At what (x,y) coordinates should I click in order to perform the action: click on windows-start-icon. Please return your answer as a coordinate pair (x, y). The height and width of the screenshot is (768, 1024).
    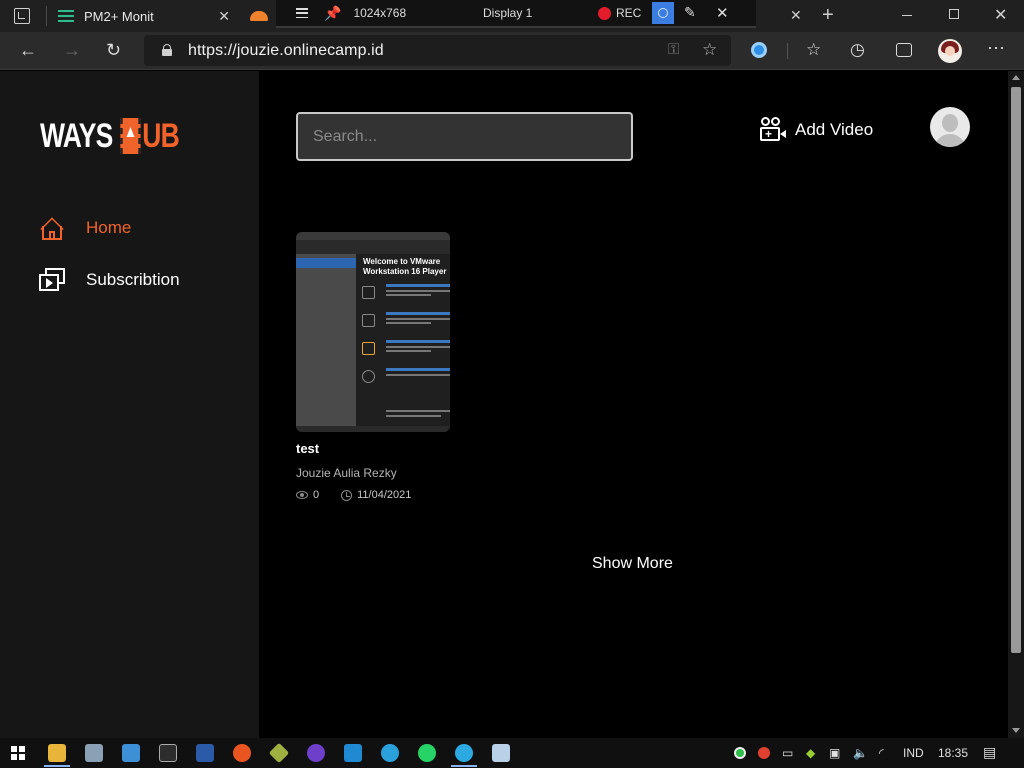
    Looking at the image, I should click on (18, 753).